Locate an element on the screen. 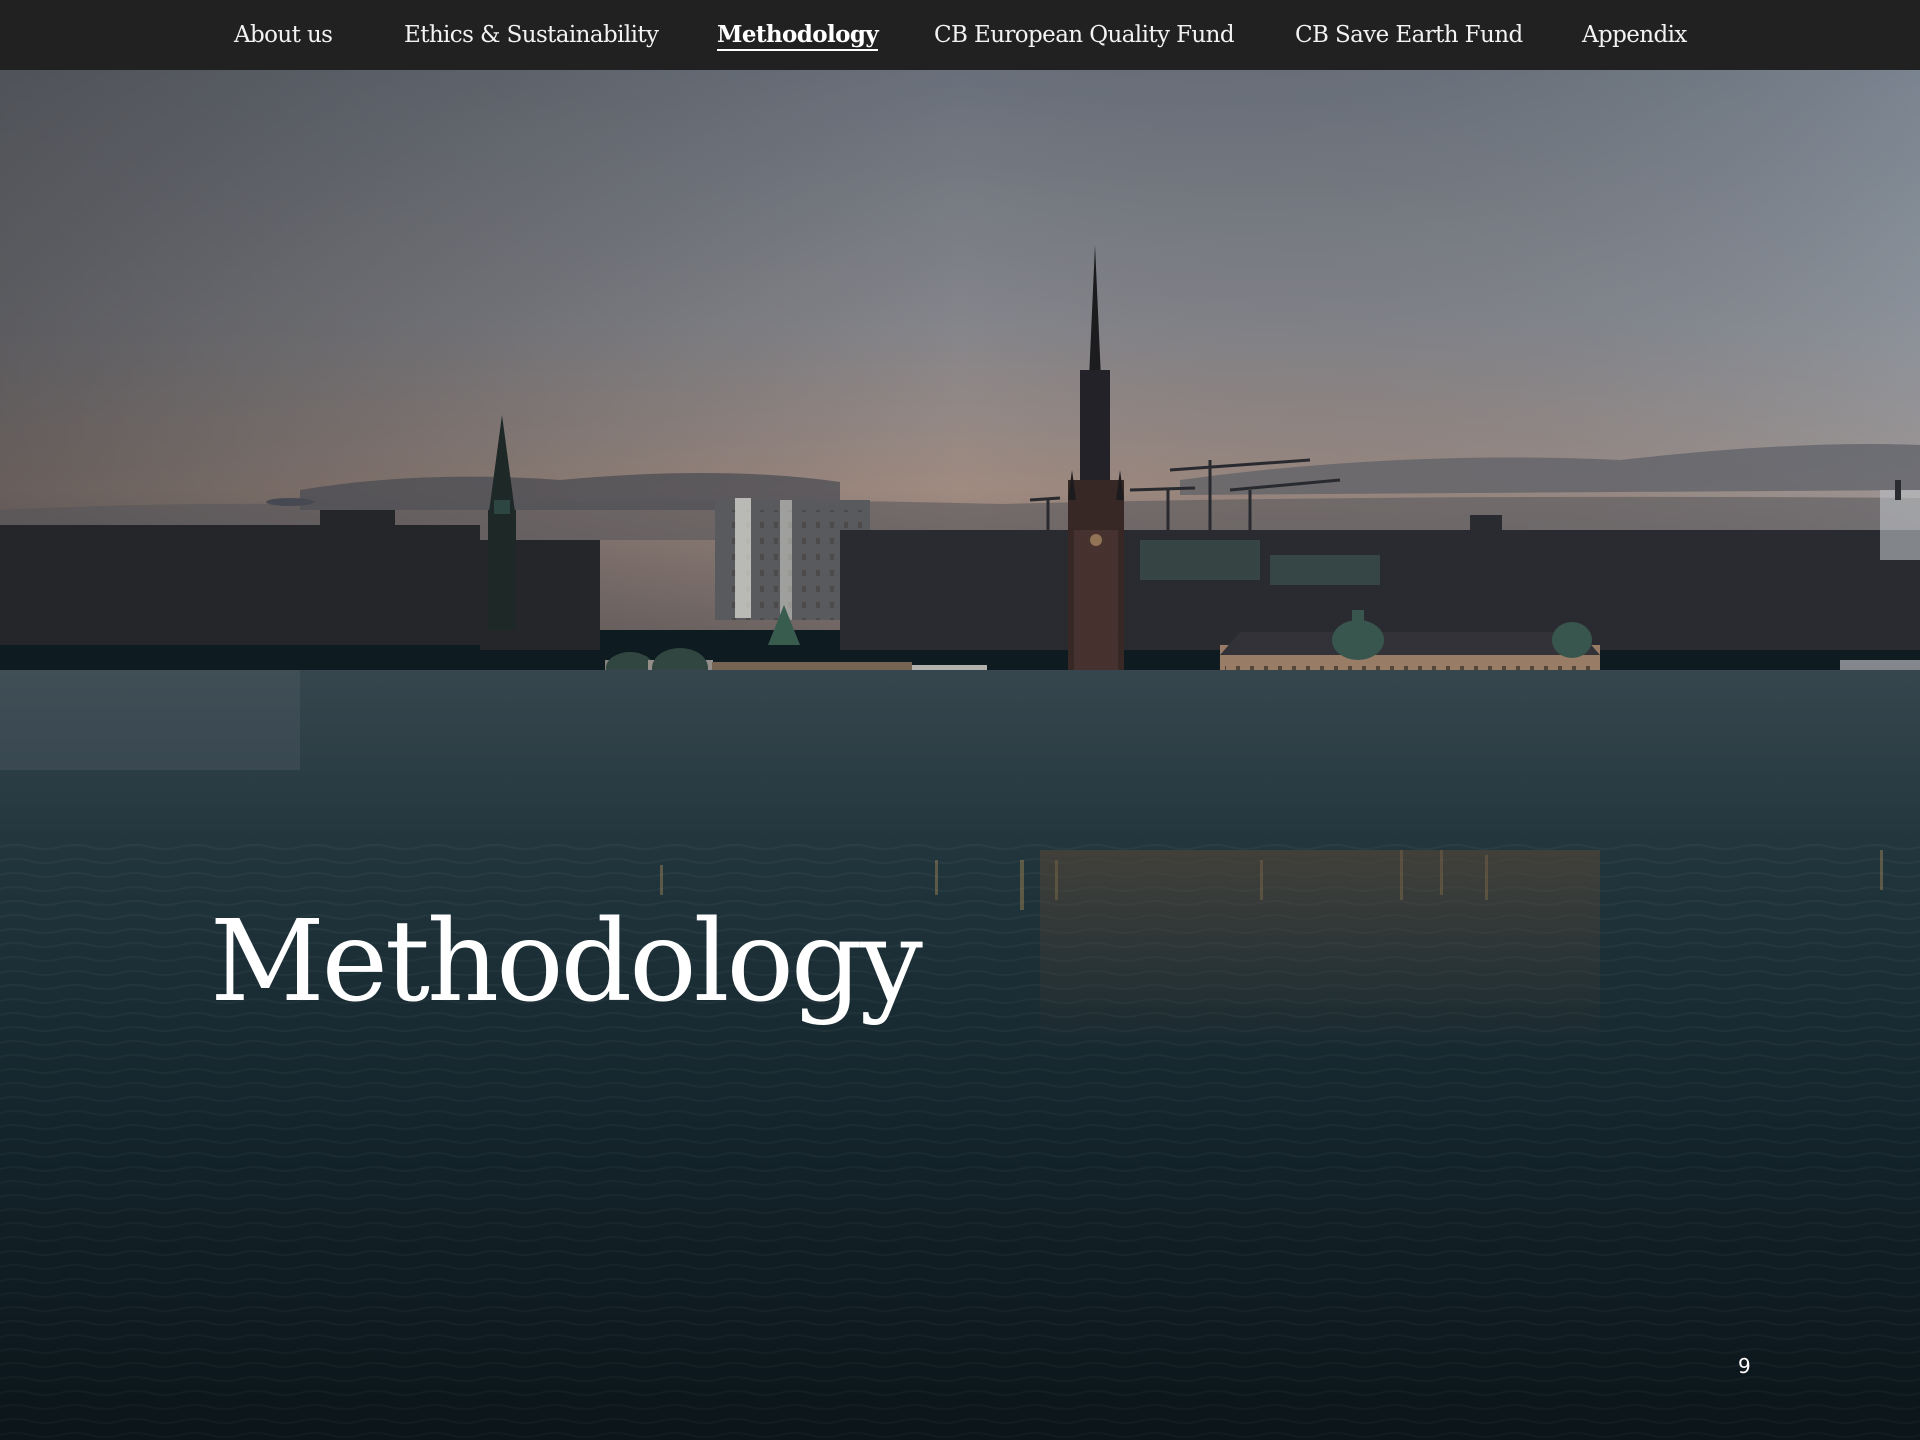 The image size is (1920, 1440). nav-item-appendix: Appendix is located at coordinates (1634, 35).